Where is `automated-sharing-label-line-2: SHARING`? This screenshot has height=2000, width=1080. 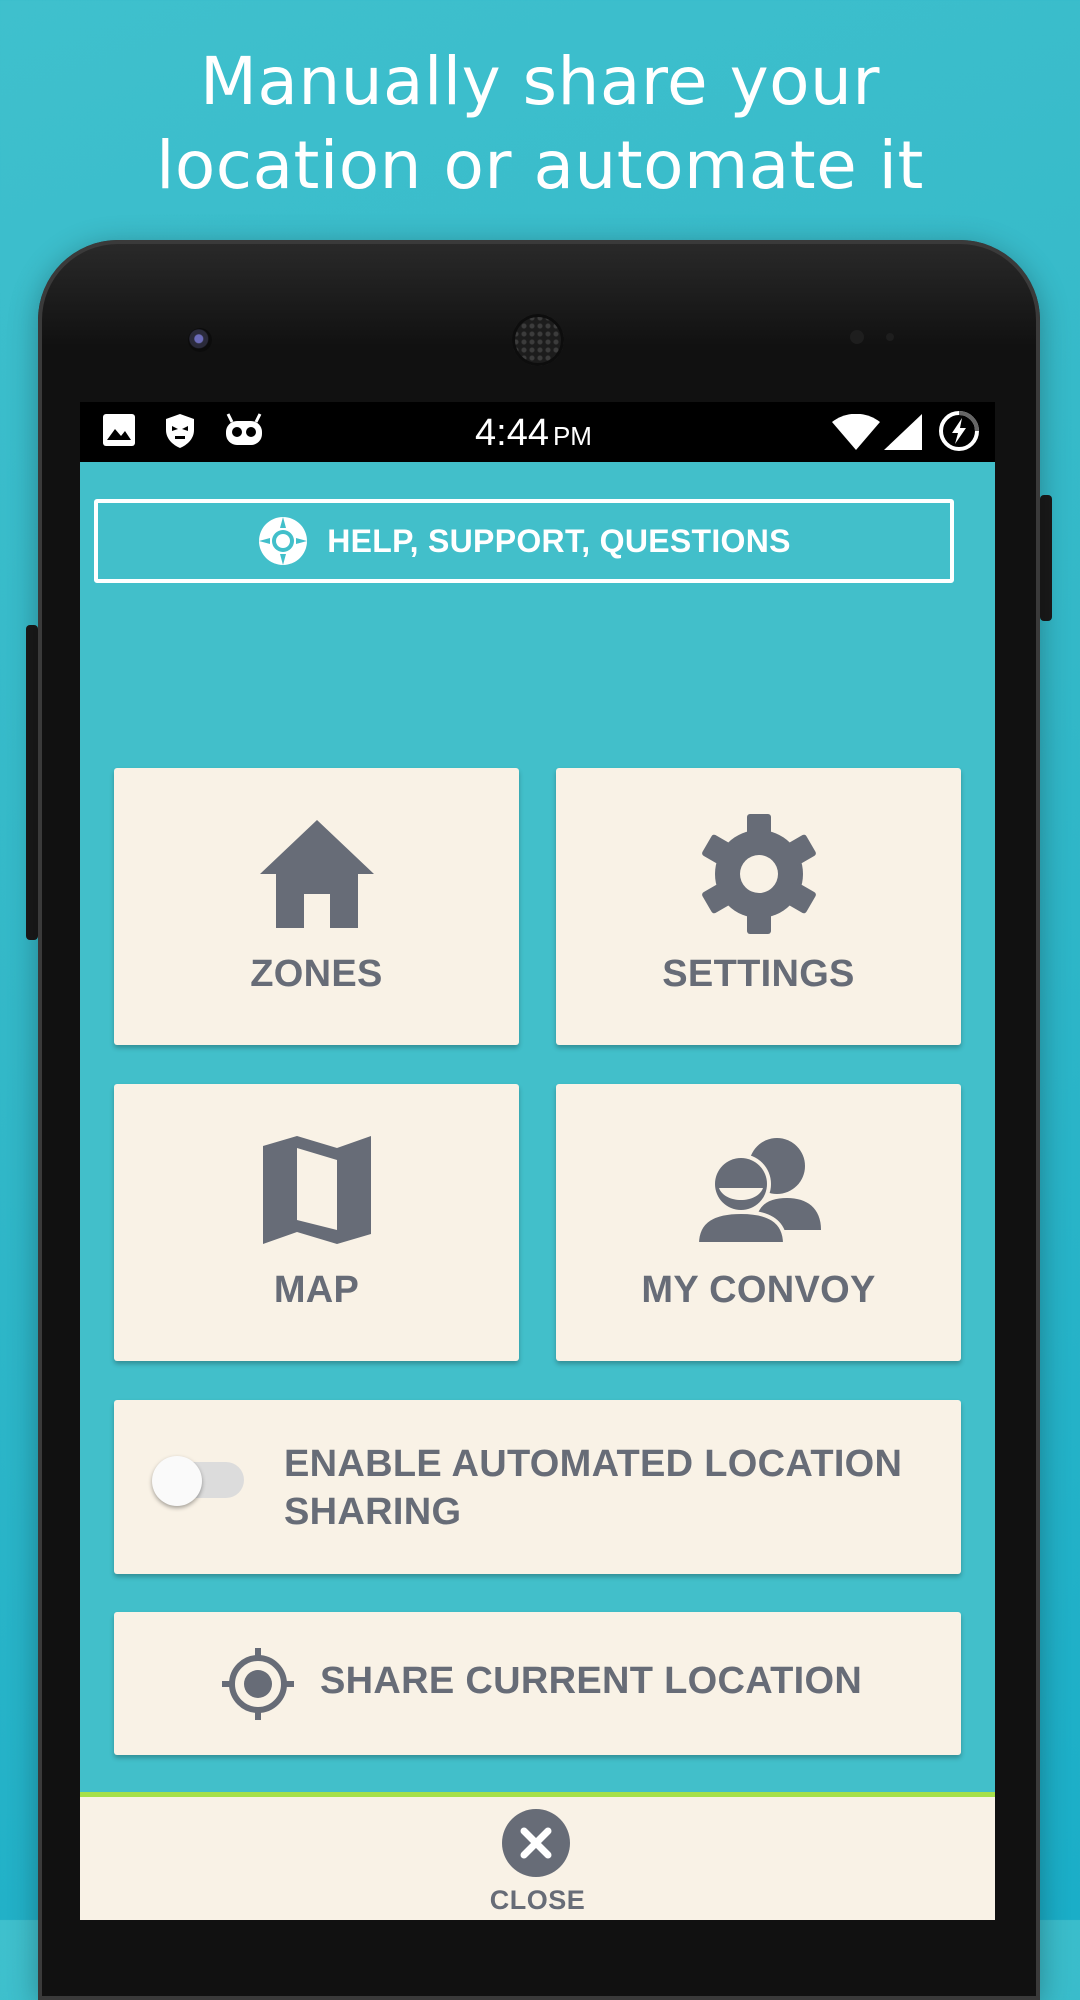
automated-sharing-label-line-2: SHARING is located at coordinates (373, 1512).